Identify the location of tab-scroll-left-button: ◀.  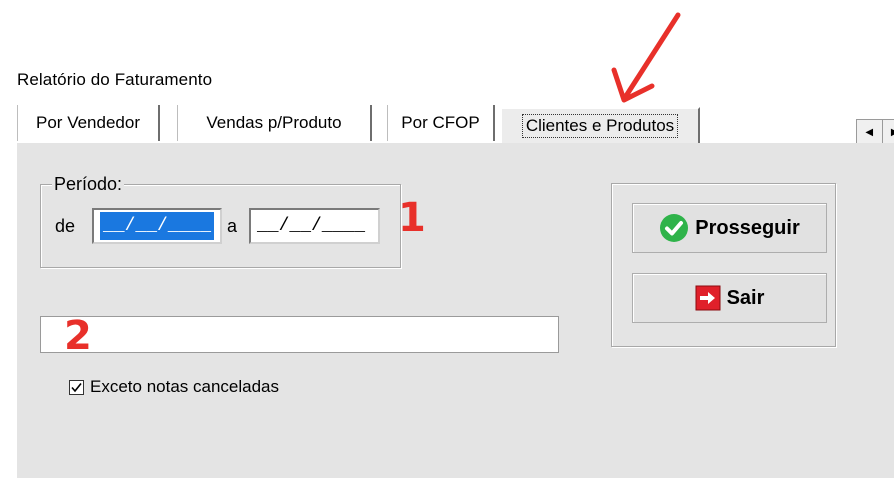
(870, 132).